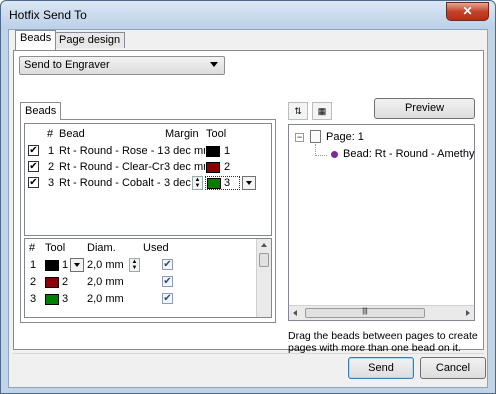 This screenshot has height=394, width=496. What do you see at coordinates (222, 183) in the screenshot?
I see `tool-select: 3` at bounding box center [222, 183].